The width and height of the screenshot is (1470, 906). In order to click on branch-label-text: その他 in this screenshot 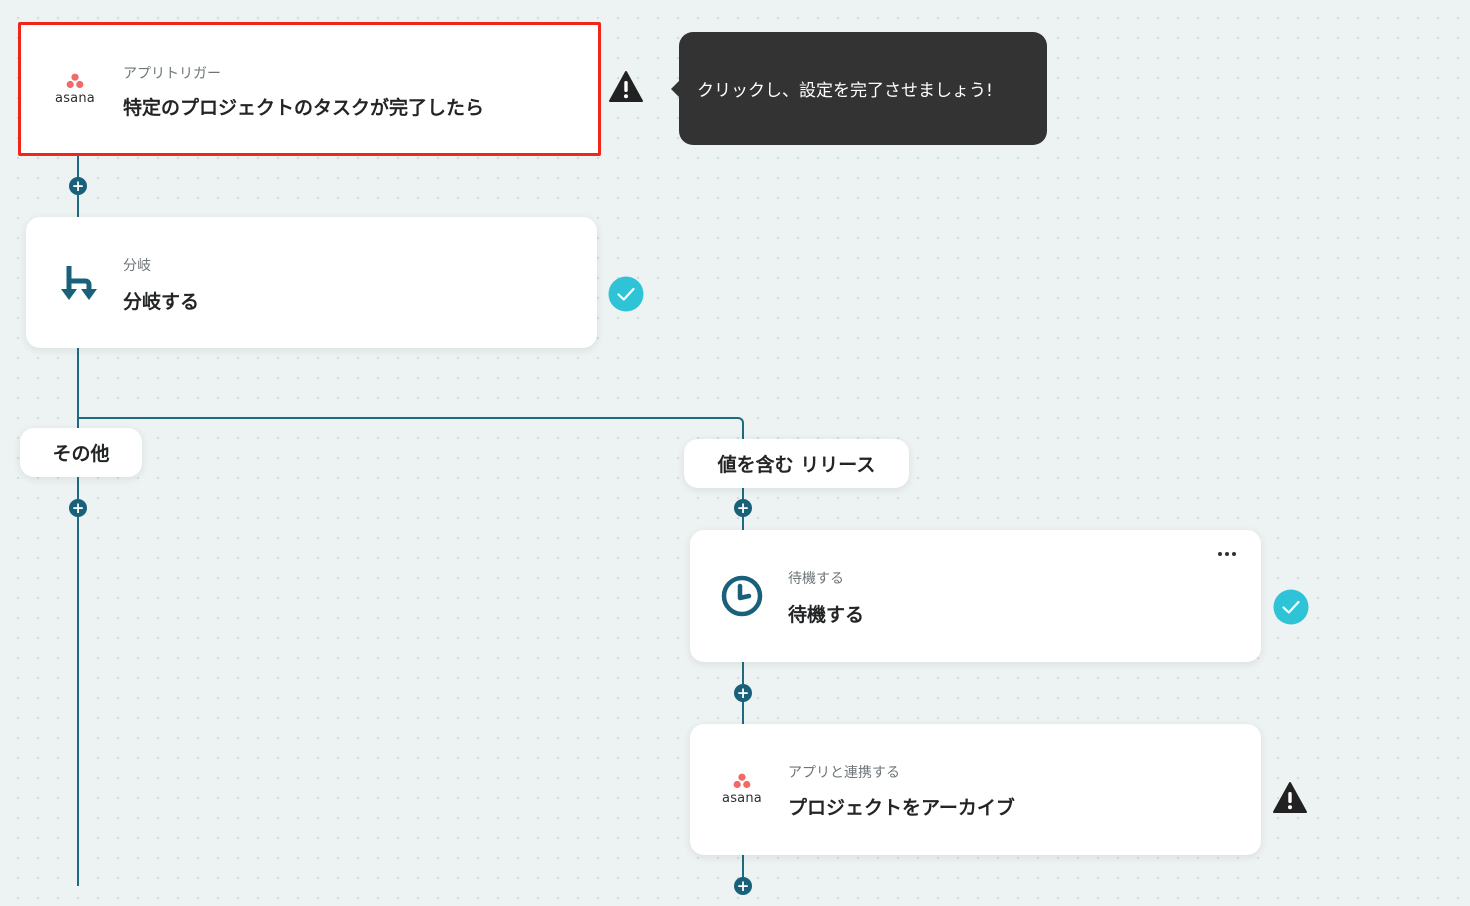, I will do `click(81, 454)`.